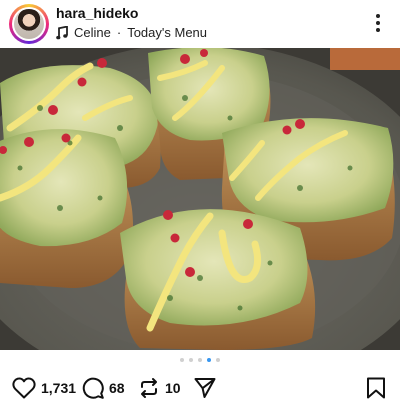 This screenshot has height=408, width=400. Describe the element at coordinates (209, 360) in the screenshot. I see `carousel-dot-active` at that location.